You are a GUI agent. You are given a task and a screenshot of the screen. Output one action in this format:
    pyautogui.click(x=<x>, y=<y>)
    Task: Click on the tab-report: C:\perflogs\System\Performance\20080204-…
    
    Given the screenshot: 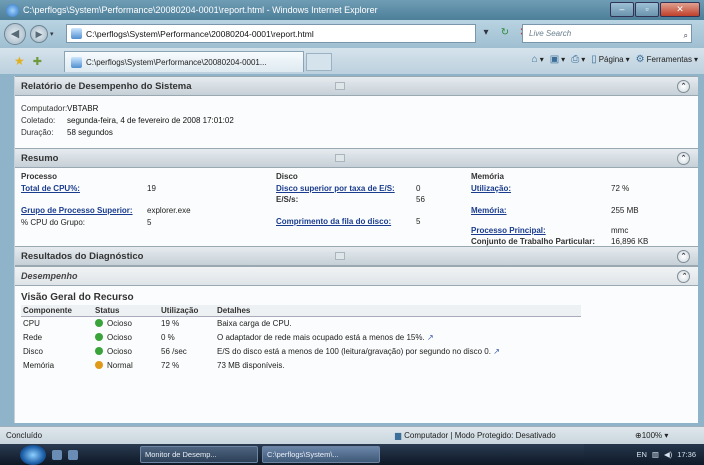 What is the action you would take?
    pyautogui.click(x=184, y=61)
    